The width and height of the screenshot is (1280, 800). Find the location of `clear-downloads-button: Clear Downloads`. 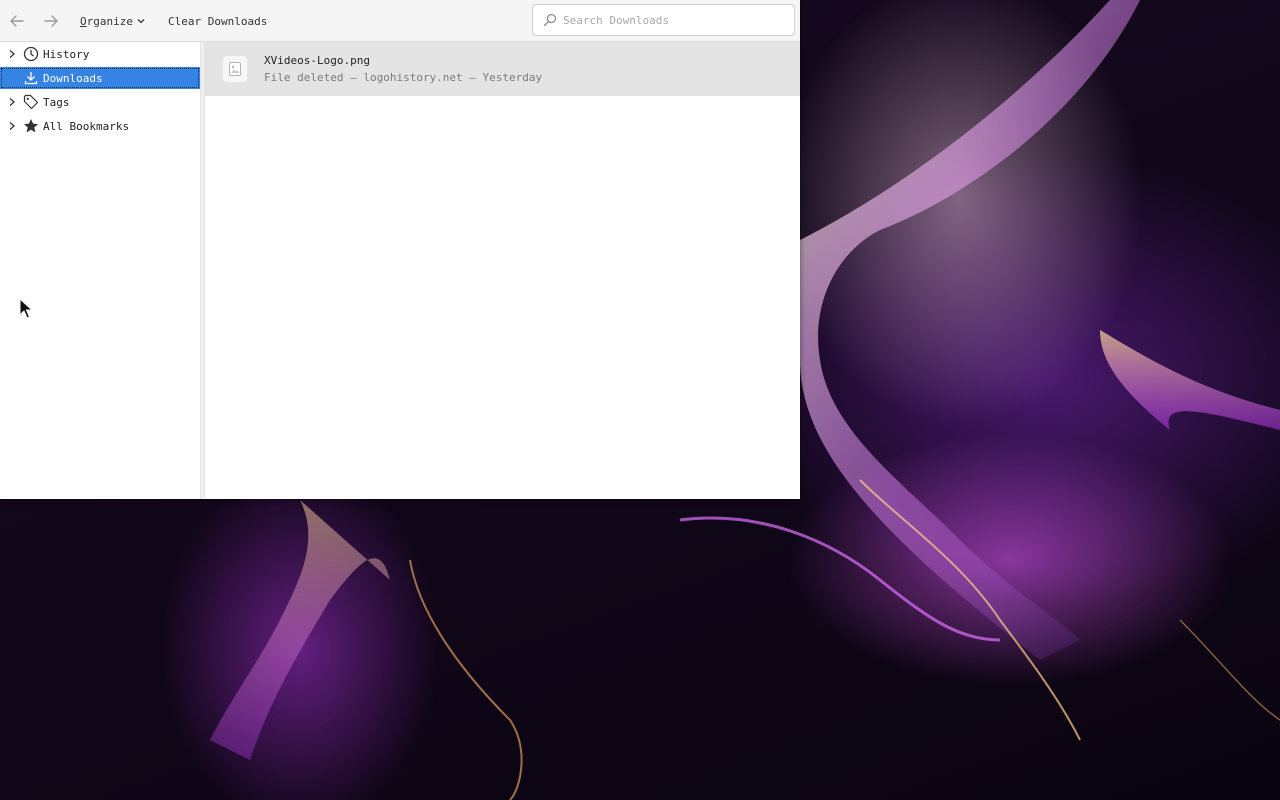

clear-downloads-button: Clear Downloads is located at coordinates (217, 21).